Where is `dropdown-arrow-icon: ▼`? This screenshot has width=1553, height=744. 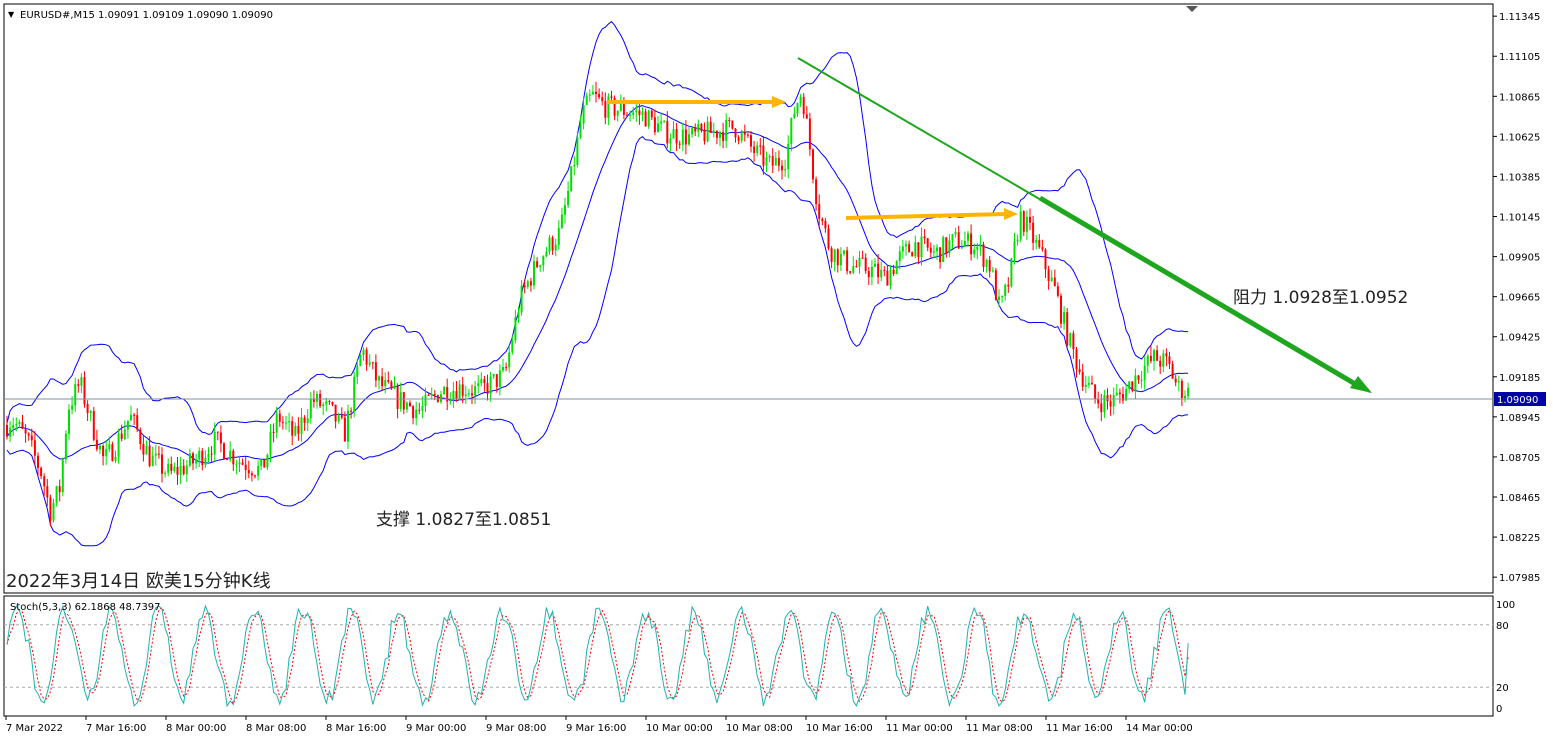
dropdown-arrow-icon: ▼ is located at coordinates (11, 14).